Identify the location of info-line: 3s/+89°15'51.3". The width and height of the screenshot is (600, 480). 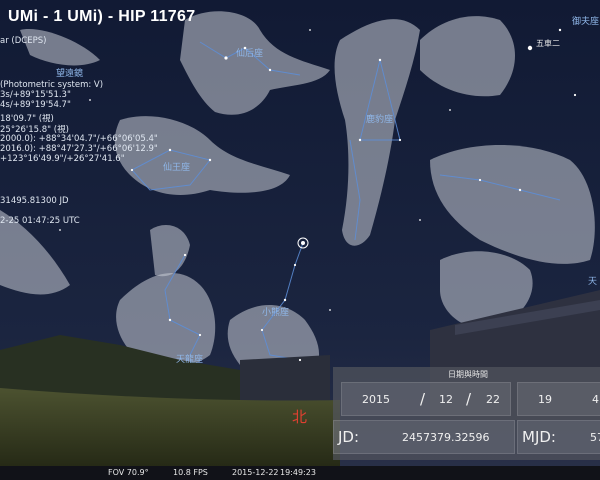
(35, 95).